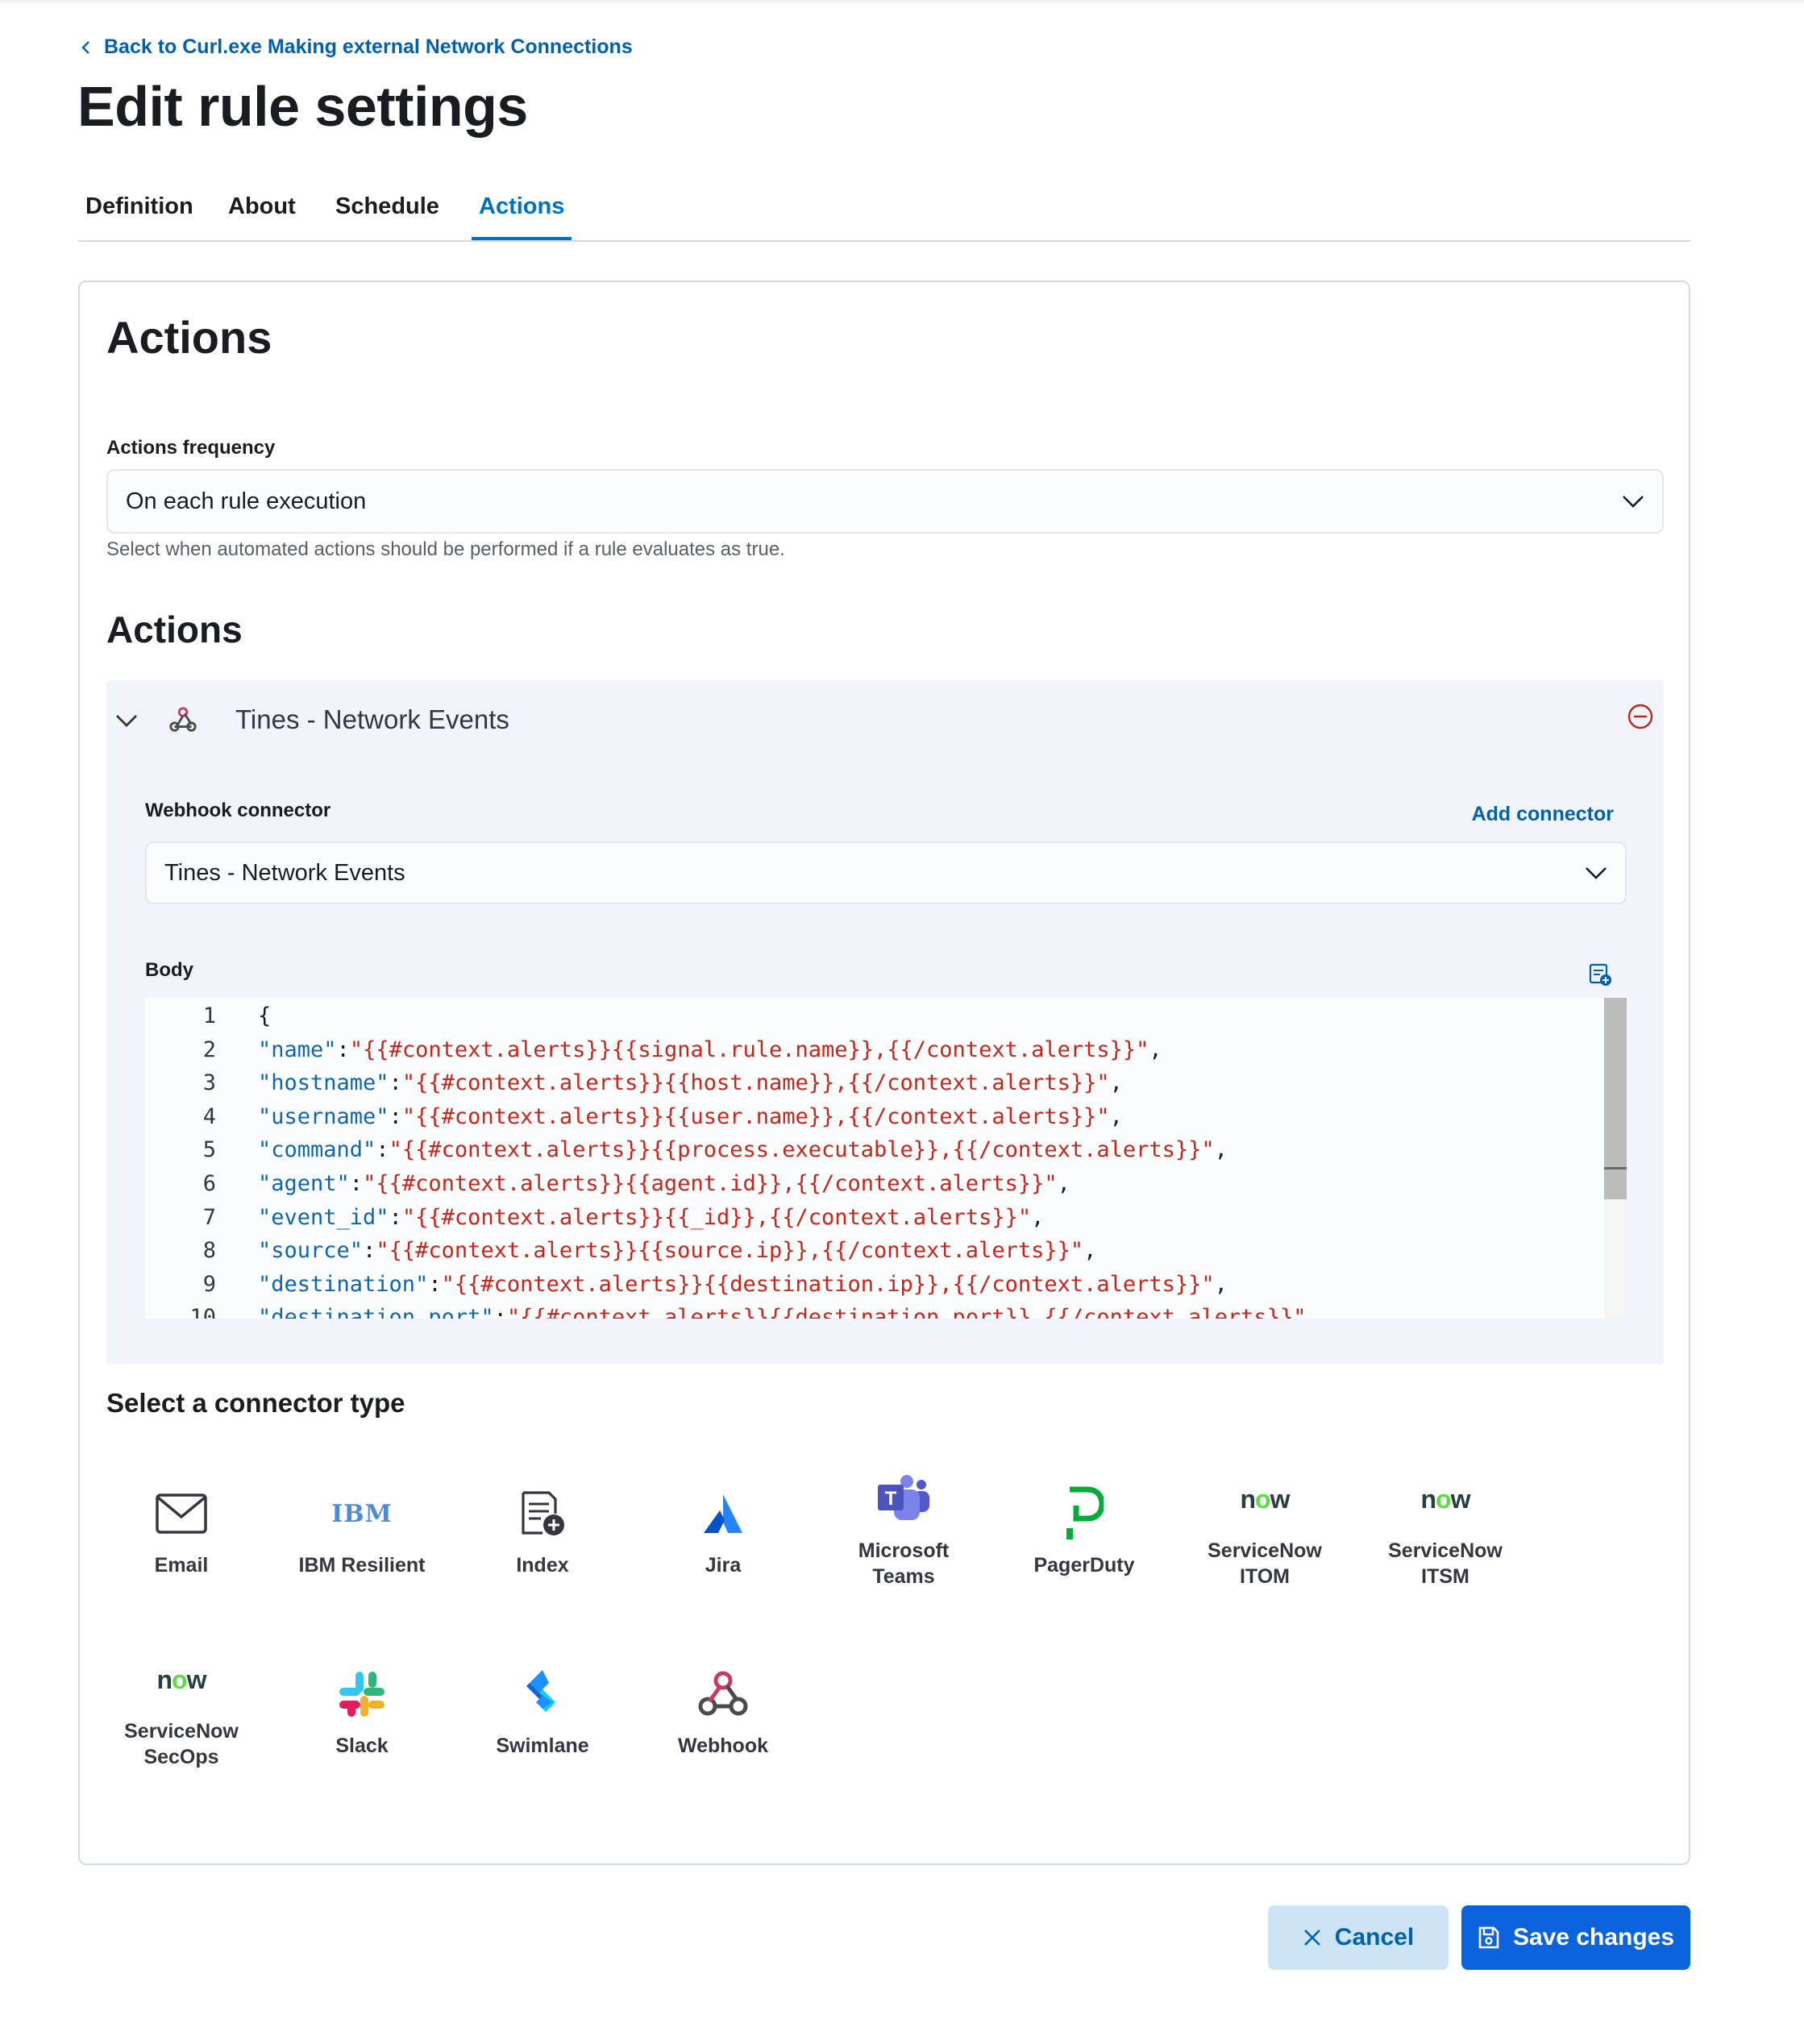 The height and width of the screenshot is (2044, 1804). Describe the element at coordinates (362, 1531) in the screenshot. I see `connector-ibm-resilient: IBM IBM Resilient` at that location.